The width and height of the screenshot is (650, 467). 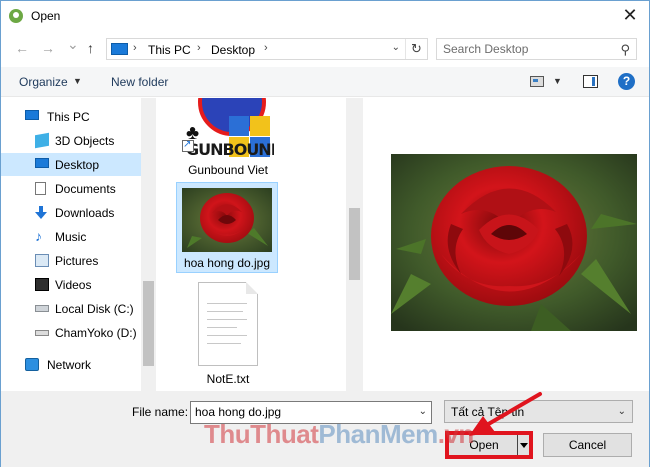 I want to click on search-icon: ⚲, so click(x=625, y=50).